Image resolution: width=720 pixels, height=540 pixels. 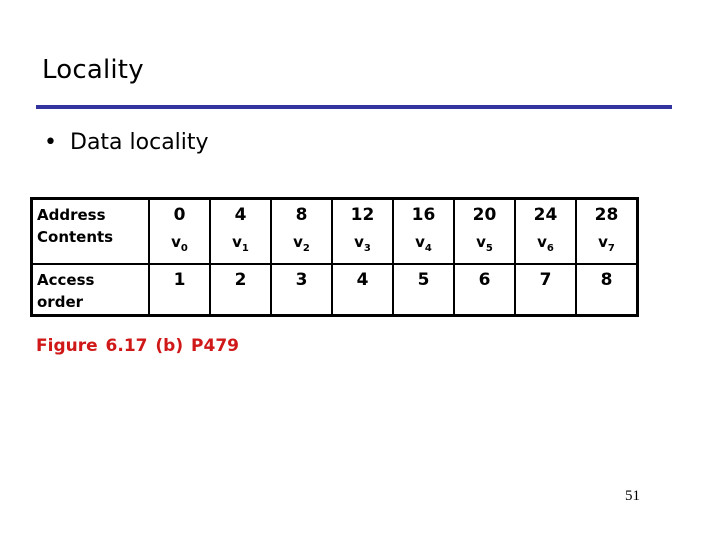 What do you see at coordinates (301, 243) in the screenshot?
I see `content-value: v2` at bounding box center [301, 243].